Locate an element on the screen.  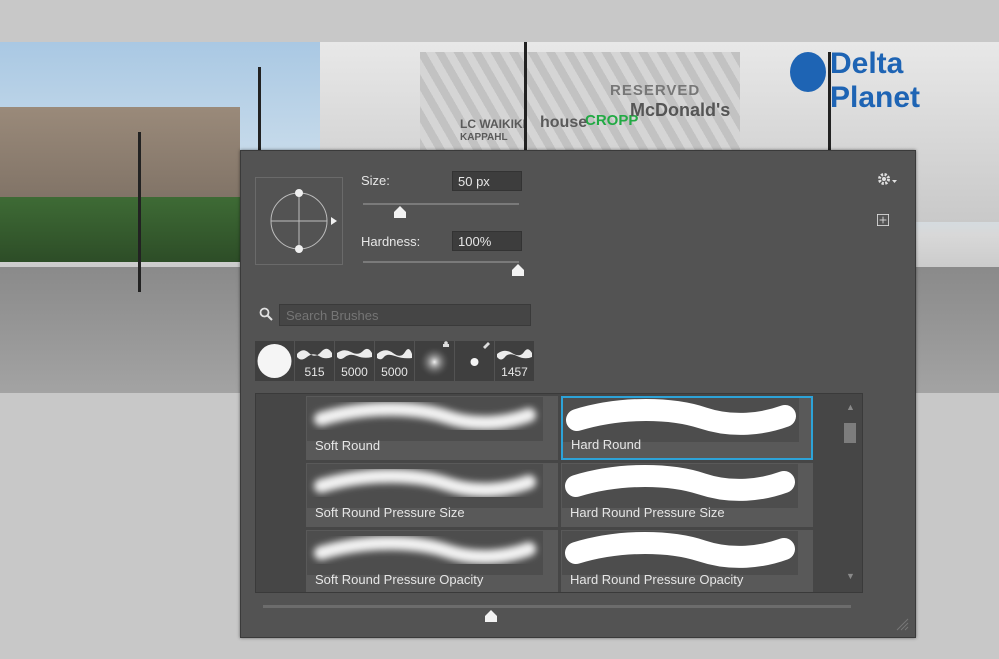
recent-brush-soft-round is located at coordinates (434, 361).